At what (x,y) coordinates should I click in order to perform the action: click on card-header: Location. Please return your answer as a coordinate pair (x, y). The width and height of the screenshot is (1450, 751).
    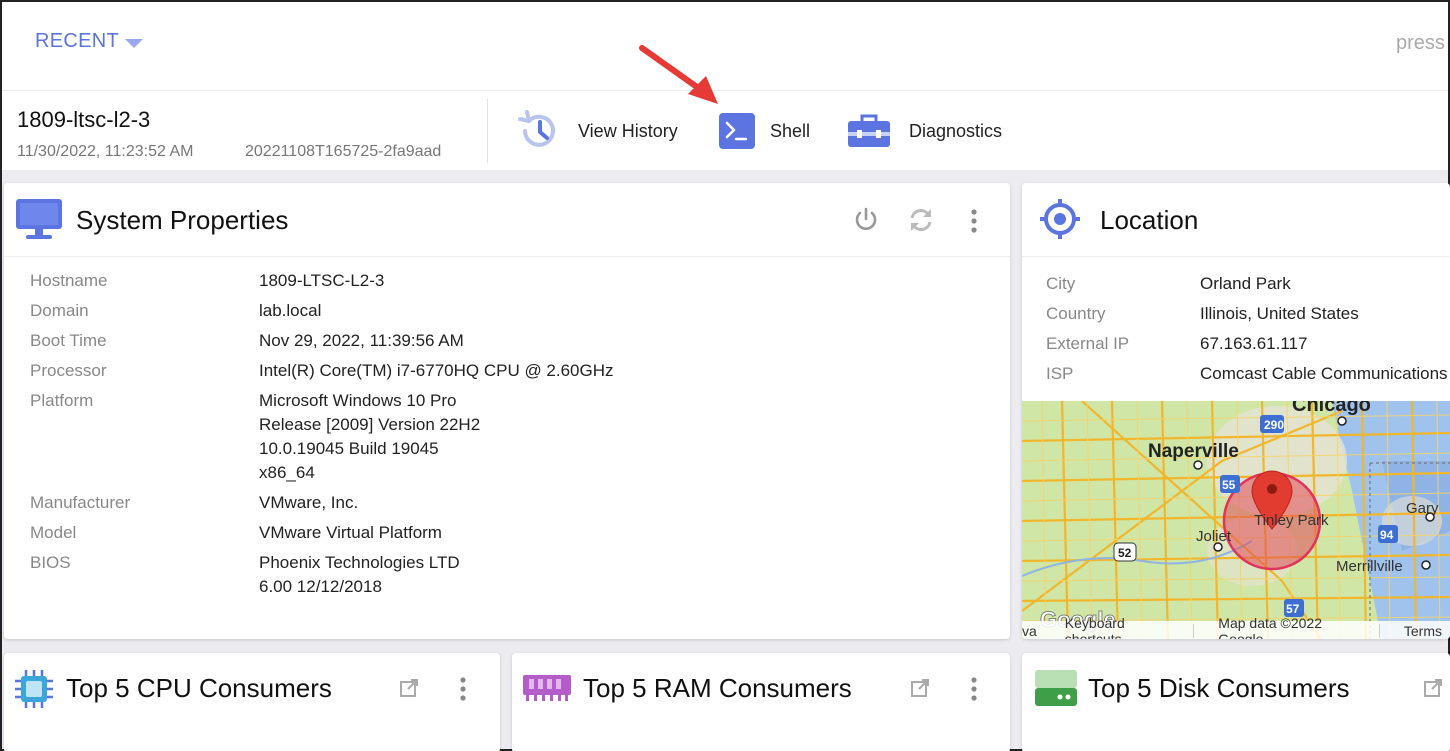
    Looking at the image, I should click on (1236, 220).